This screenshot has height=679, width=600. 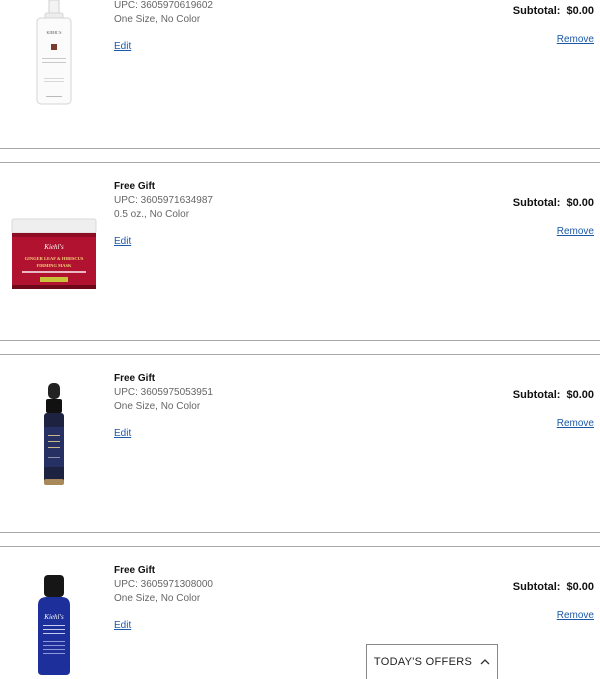 I want to click on item-variant: 0.5 oz., No Color, so click(x=152, y=214).